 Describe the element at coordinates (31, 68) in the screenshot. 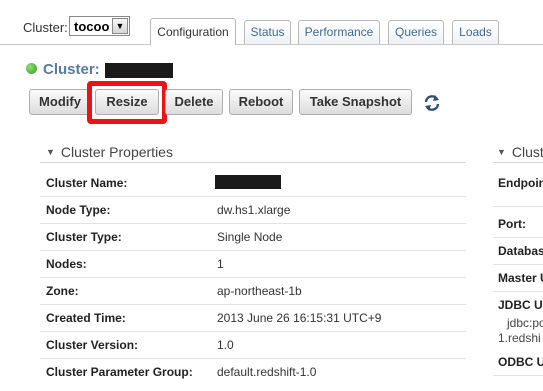

I see `status-available-icon` at that location.